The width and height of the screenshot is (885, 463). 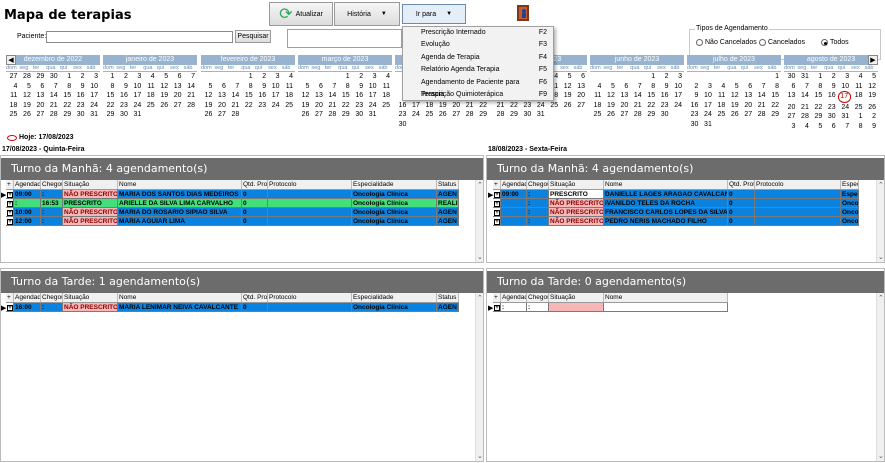 What do you see at coordinates (576, 194) in the screenshot?
I see `cell-sit: PRESCRITO` at bounding box center [576, 194].